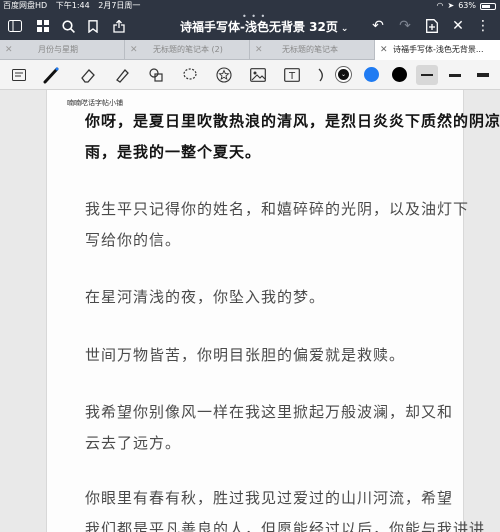 The image size is (500, 532). What do you see at coordinates (173, 152) in the screenshot?
I see `handwriting-line-2: 雨，是我的一整个夏天。` at bounding box center [173, 152].